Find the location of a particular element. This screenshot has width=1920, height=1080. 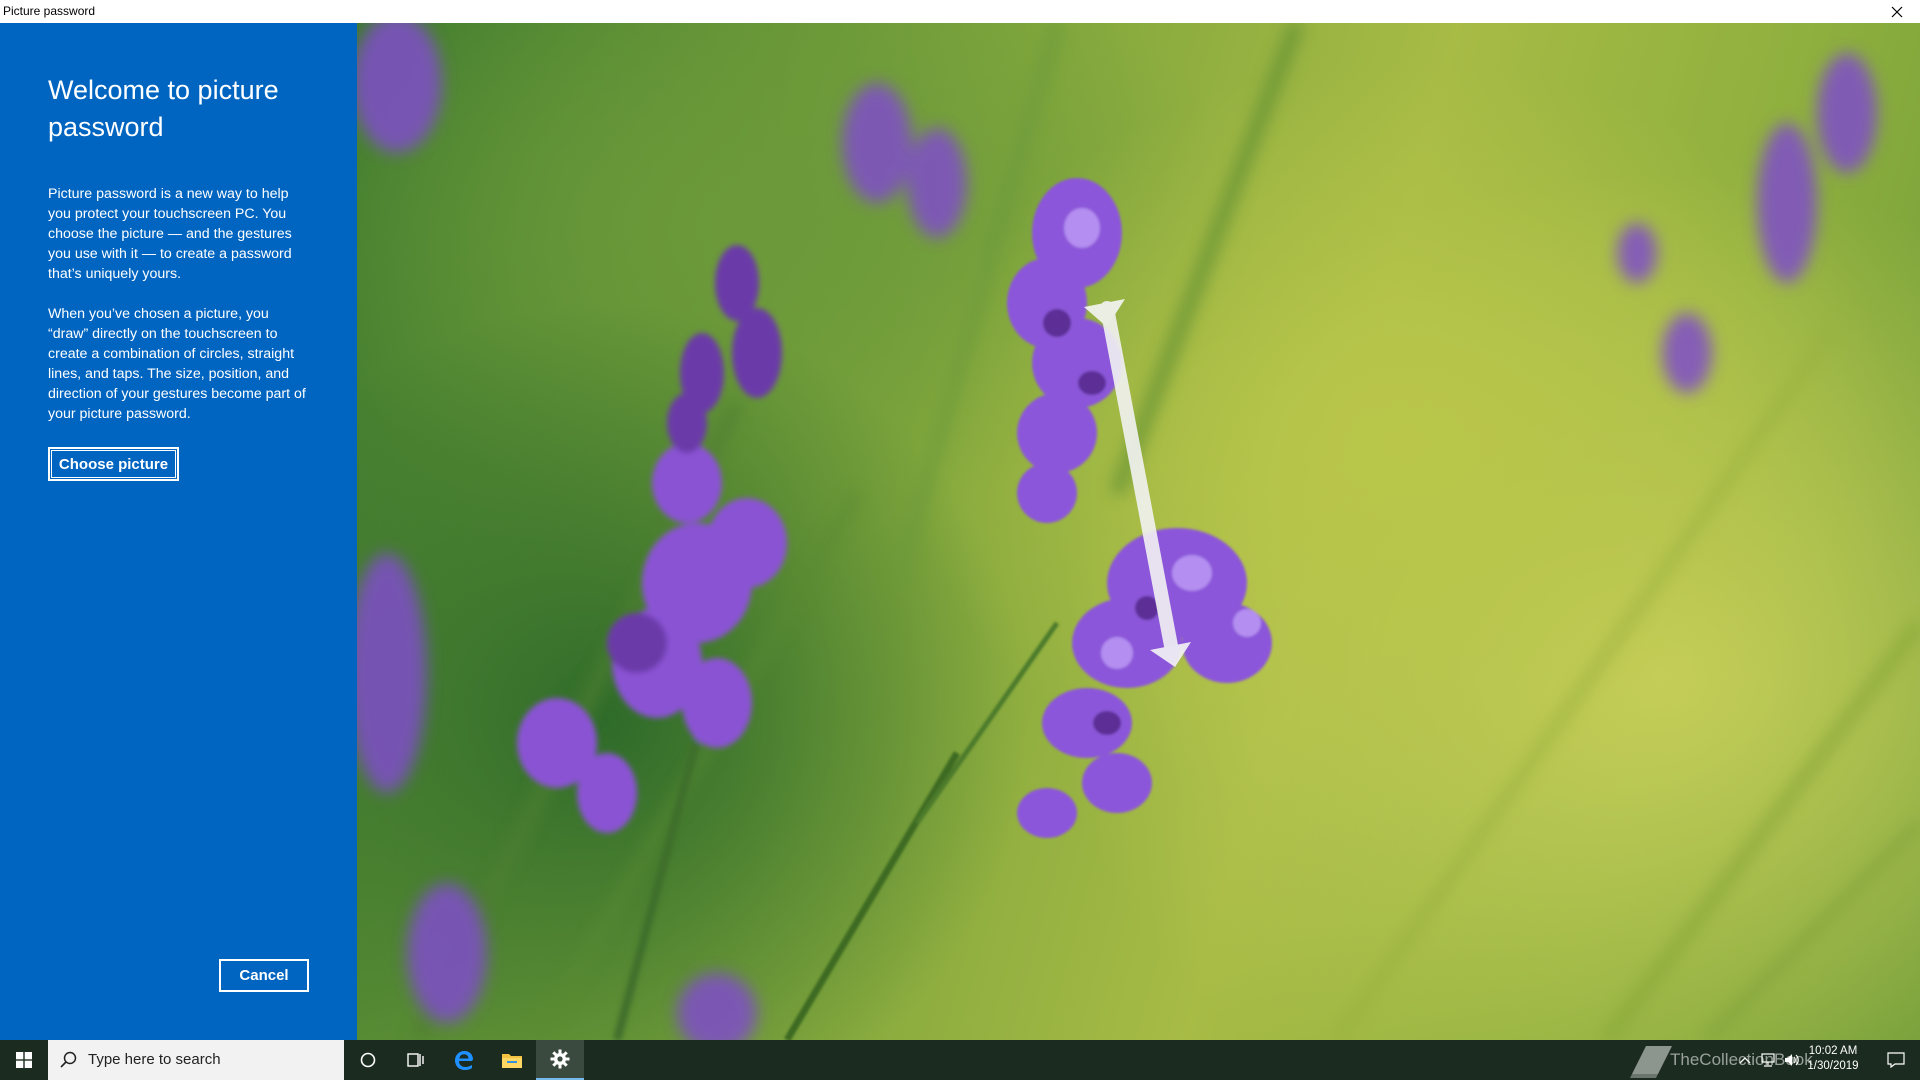

settings-taskbar-button is located at coordinates (560, 1060).